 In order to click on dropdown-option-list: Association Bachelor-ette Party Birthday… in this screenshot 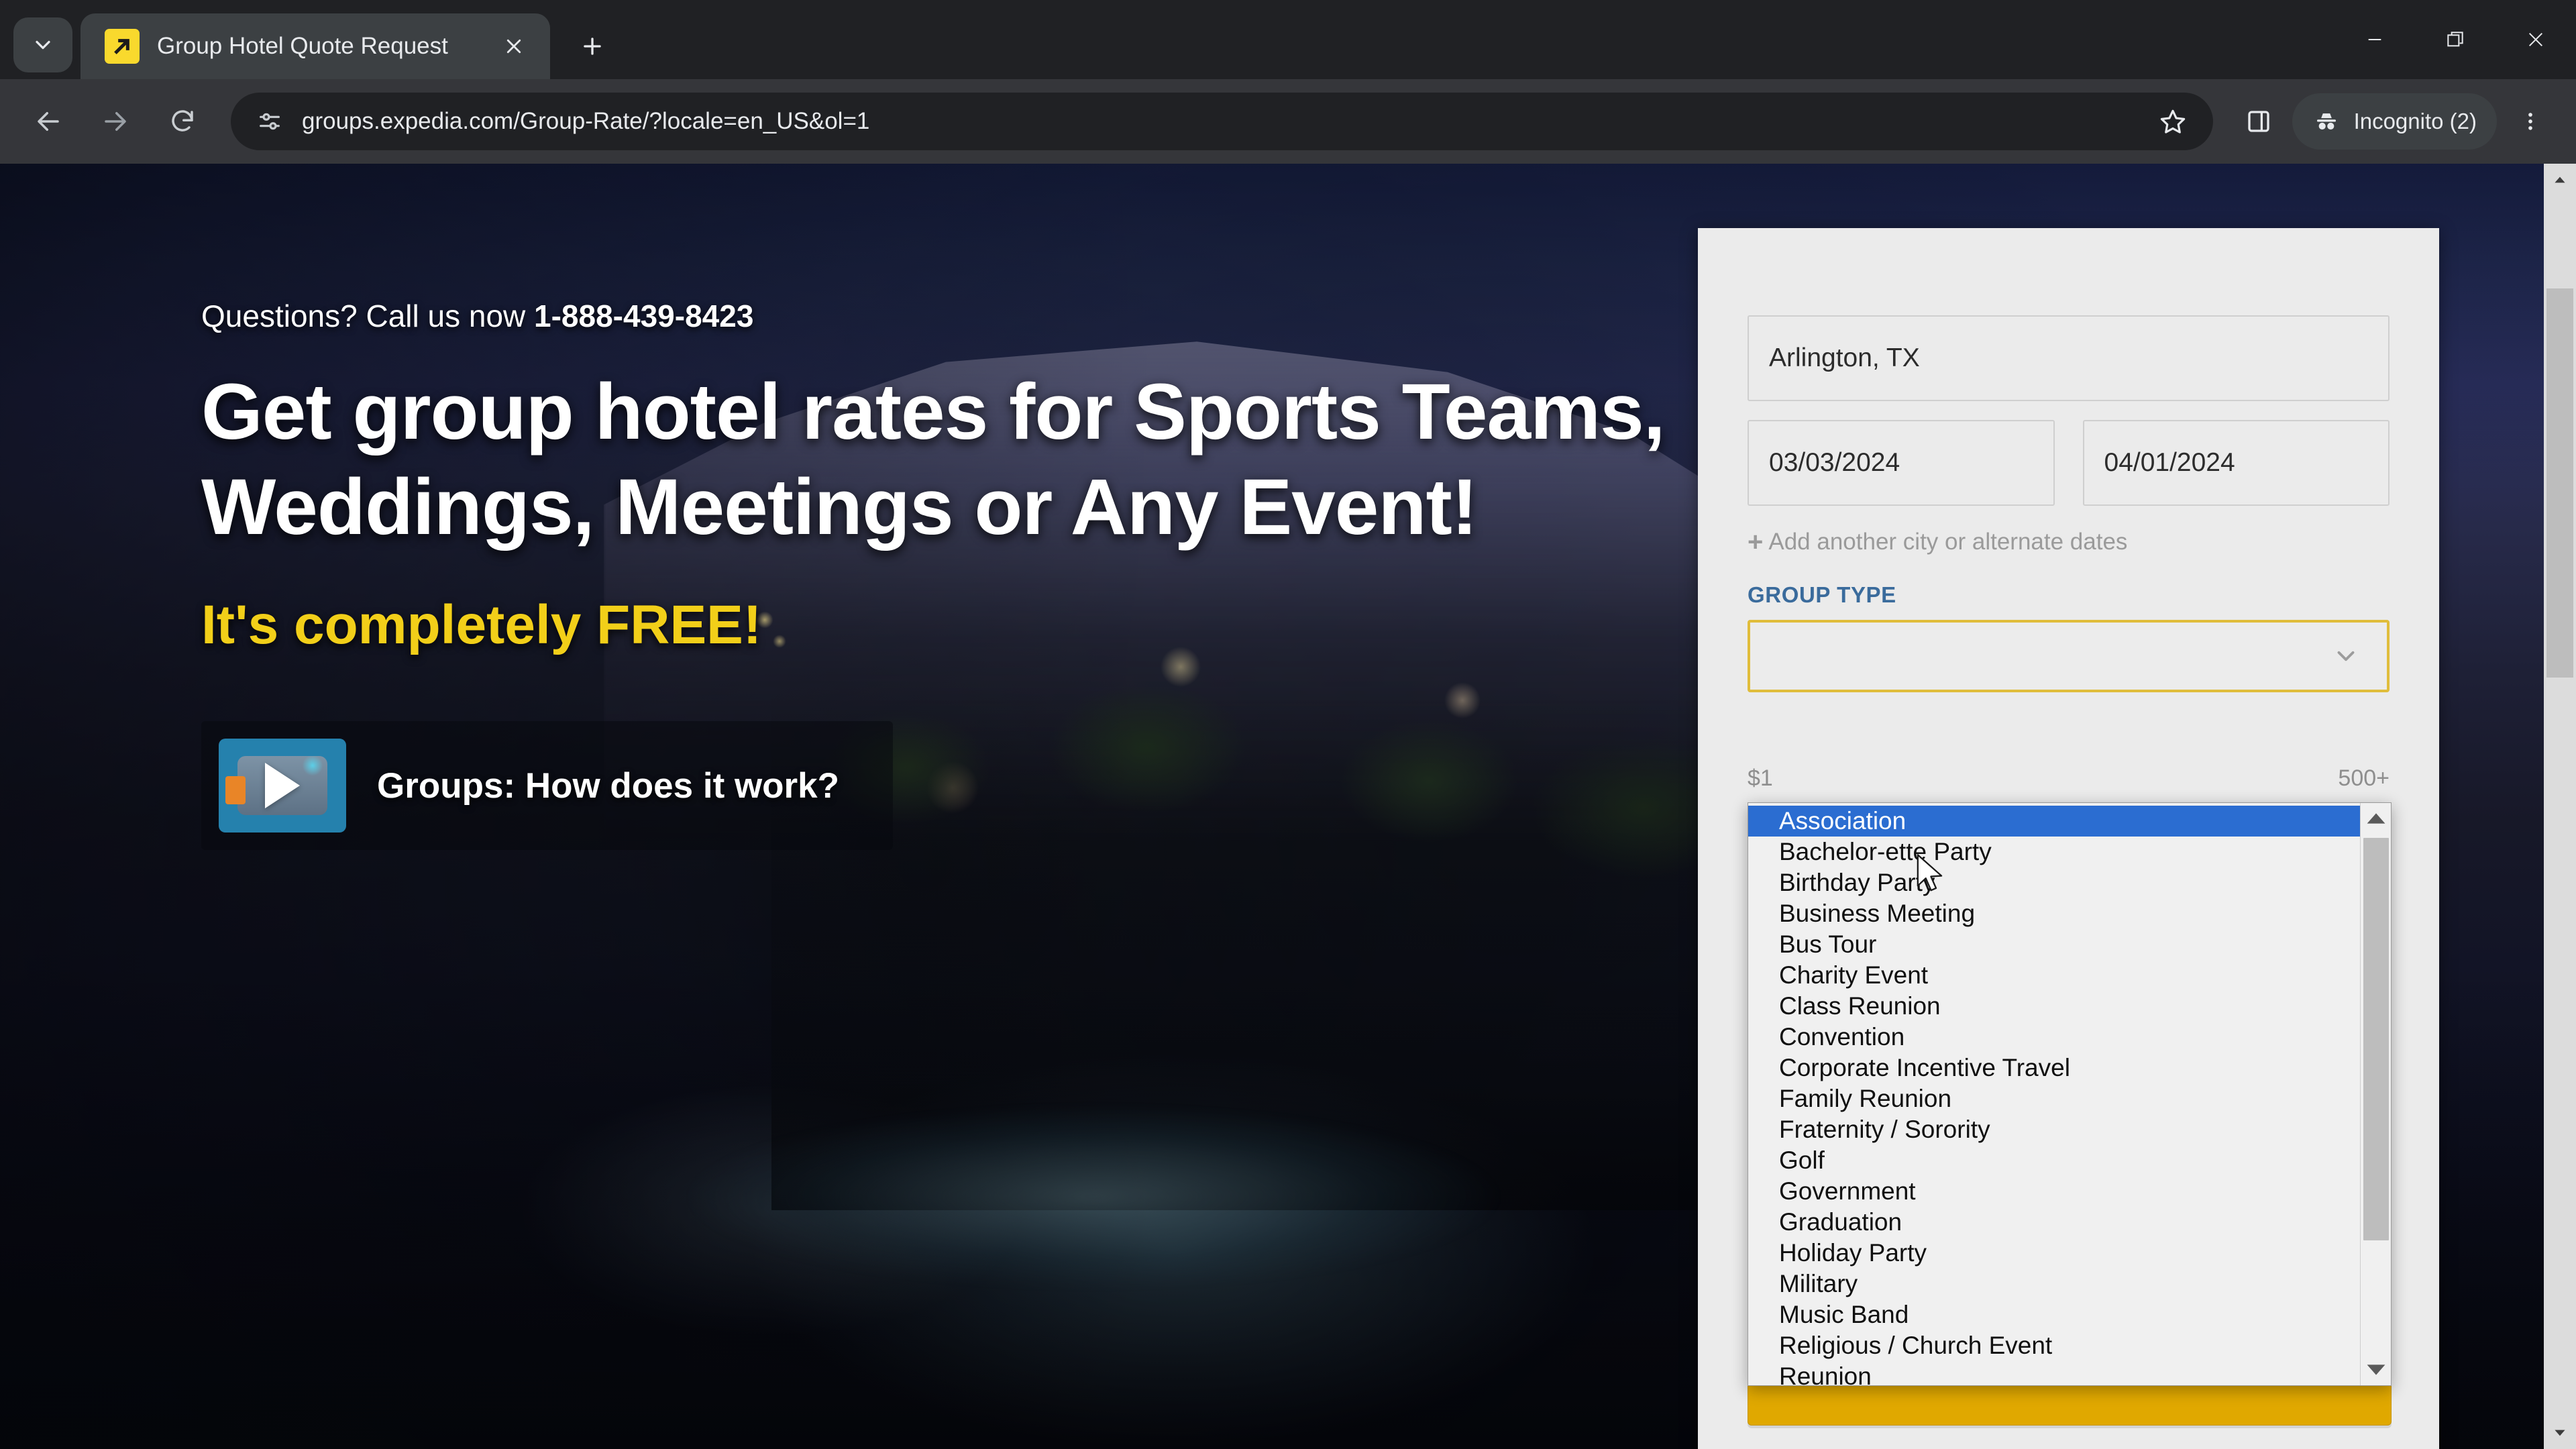, I will do `click(2054, 1094)`.